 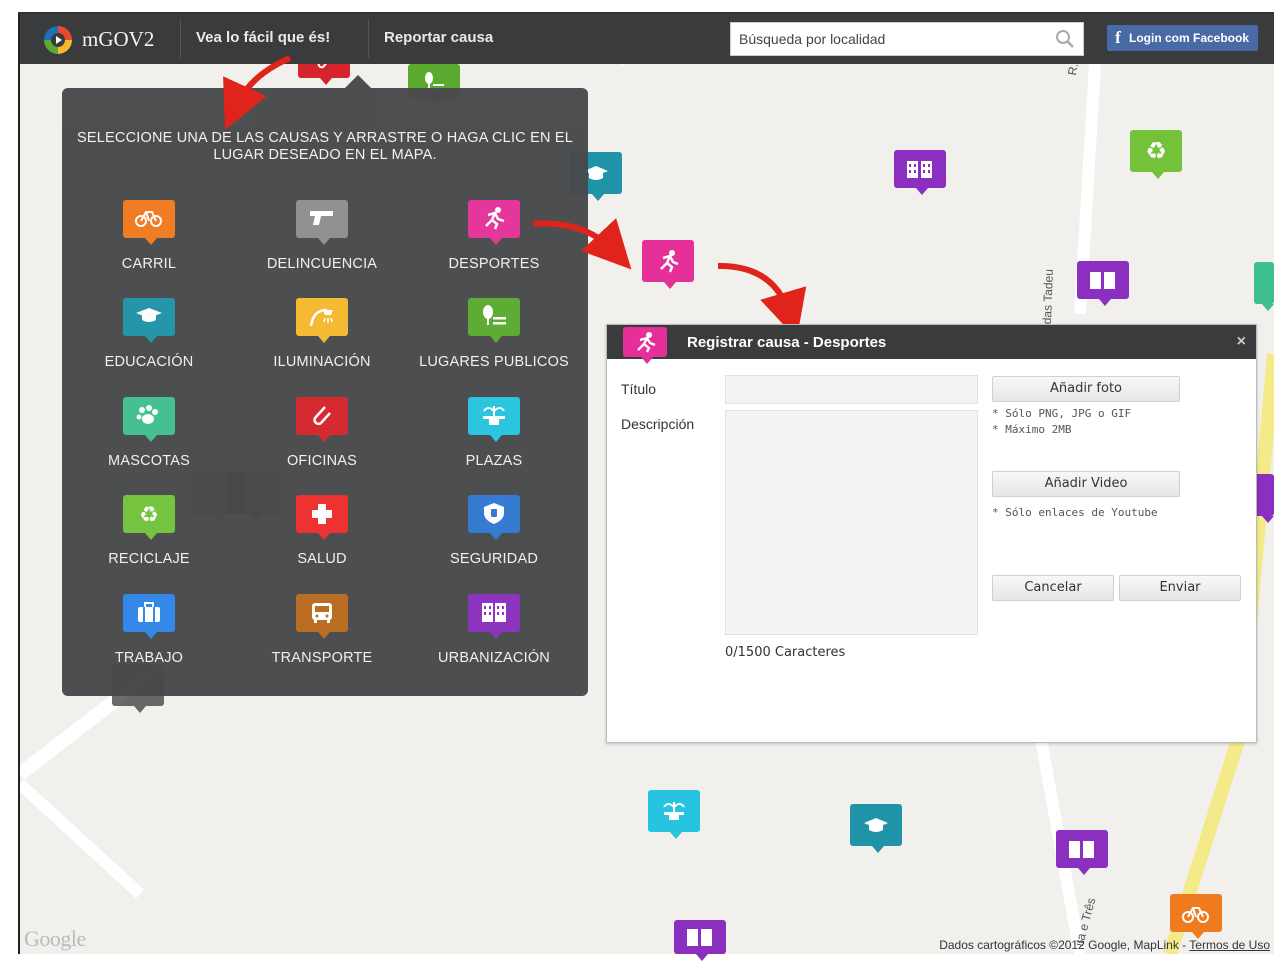 I want to click on location-search, so click(x=907, y=39).